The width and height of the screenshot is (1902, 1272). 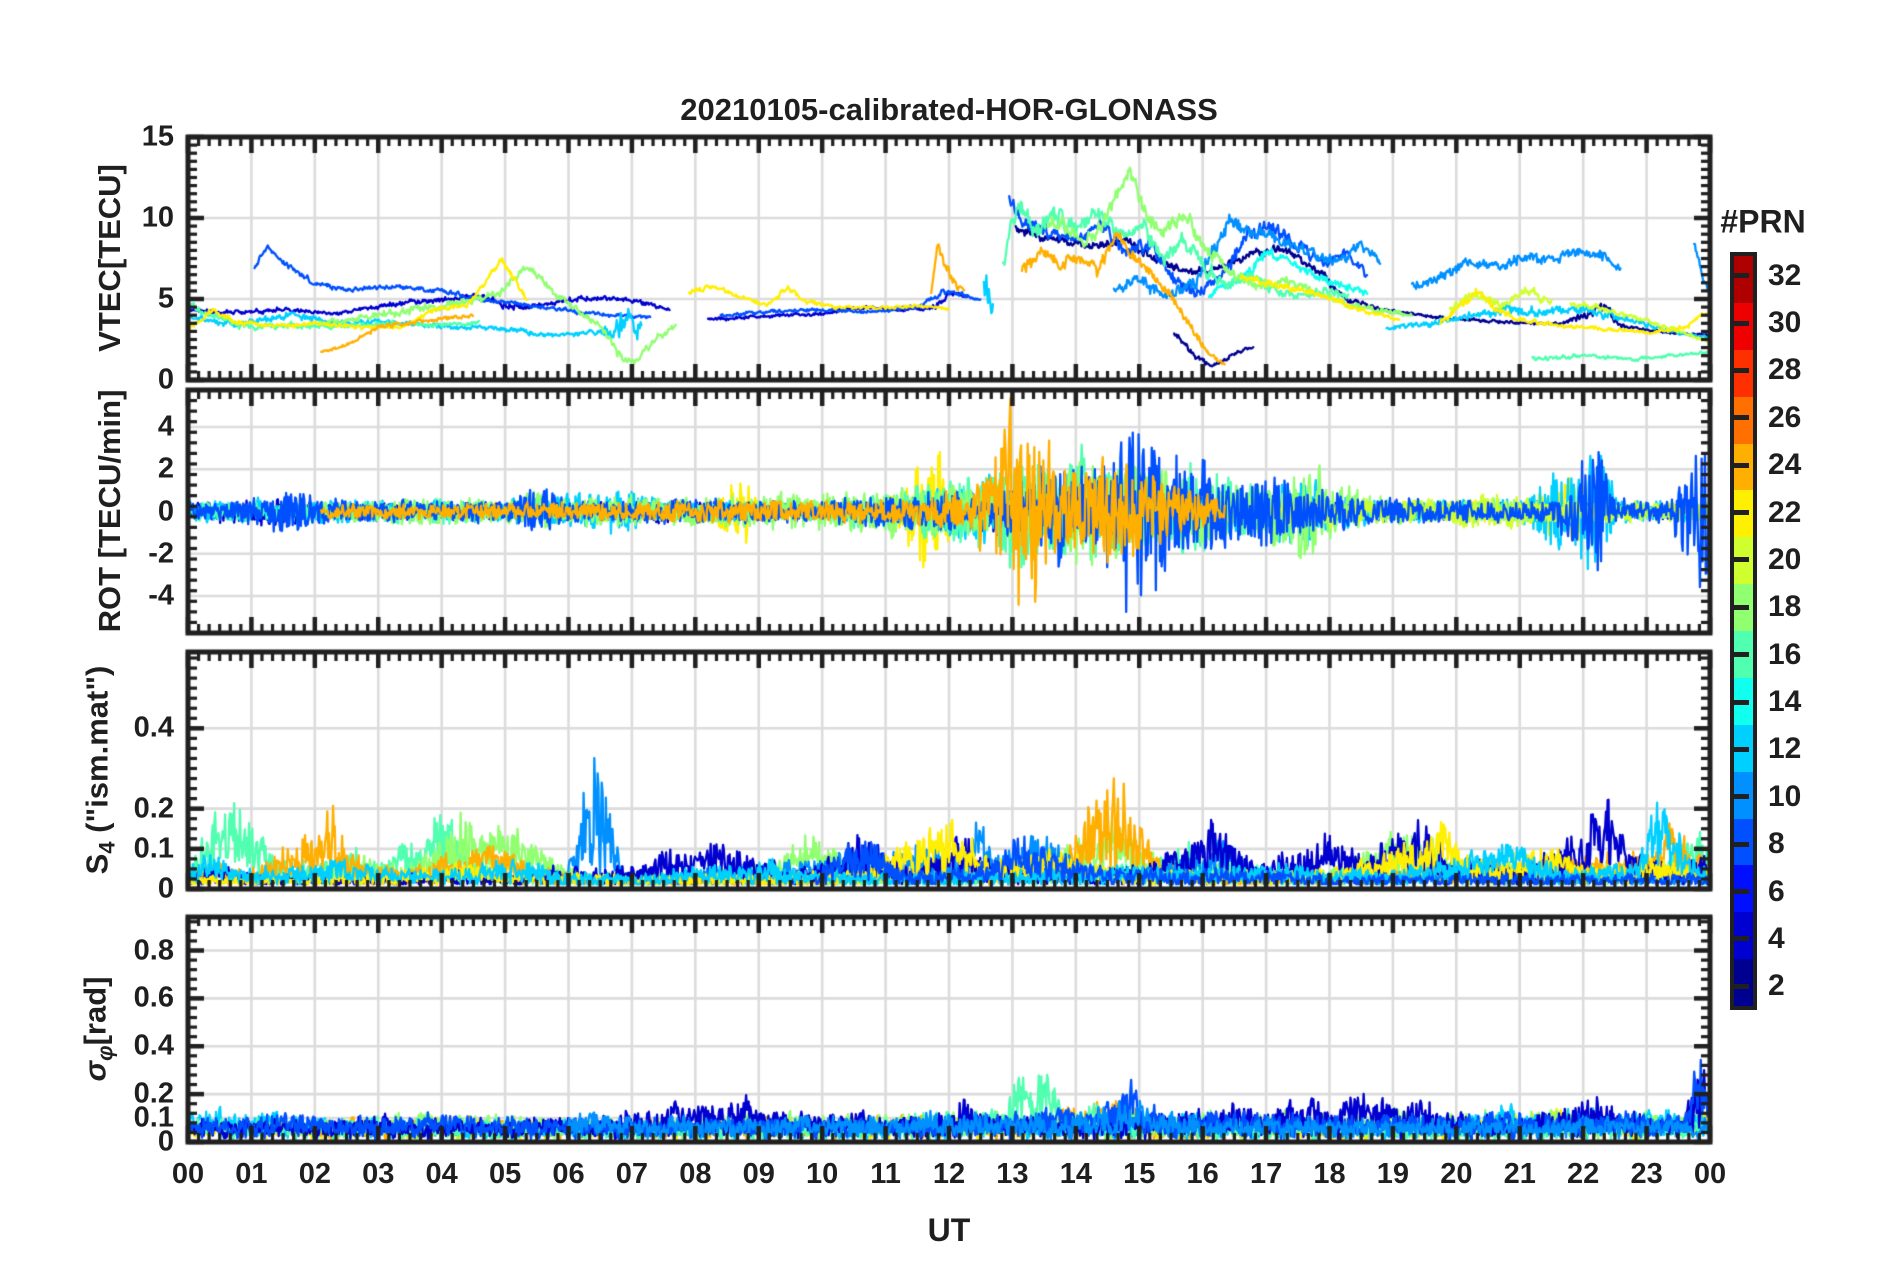 I want to click on colorbar-tick-label: 28, so click(x=1785, y=370).